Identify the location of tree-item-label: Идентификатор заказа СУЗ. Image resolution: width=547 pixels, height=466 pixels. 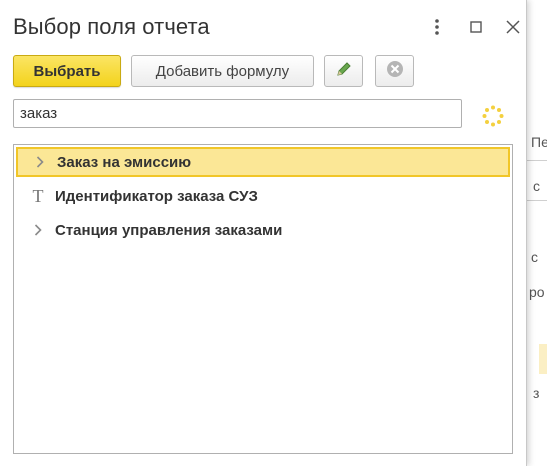
(156, 196).